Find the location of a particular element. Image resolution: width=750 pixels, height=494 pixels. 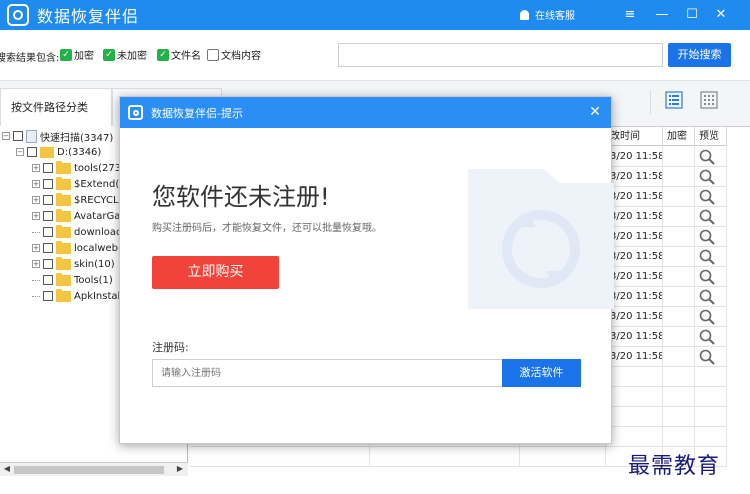

buy-now-button: 立即购买 is located at coordinates (215, 272).